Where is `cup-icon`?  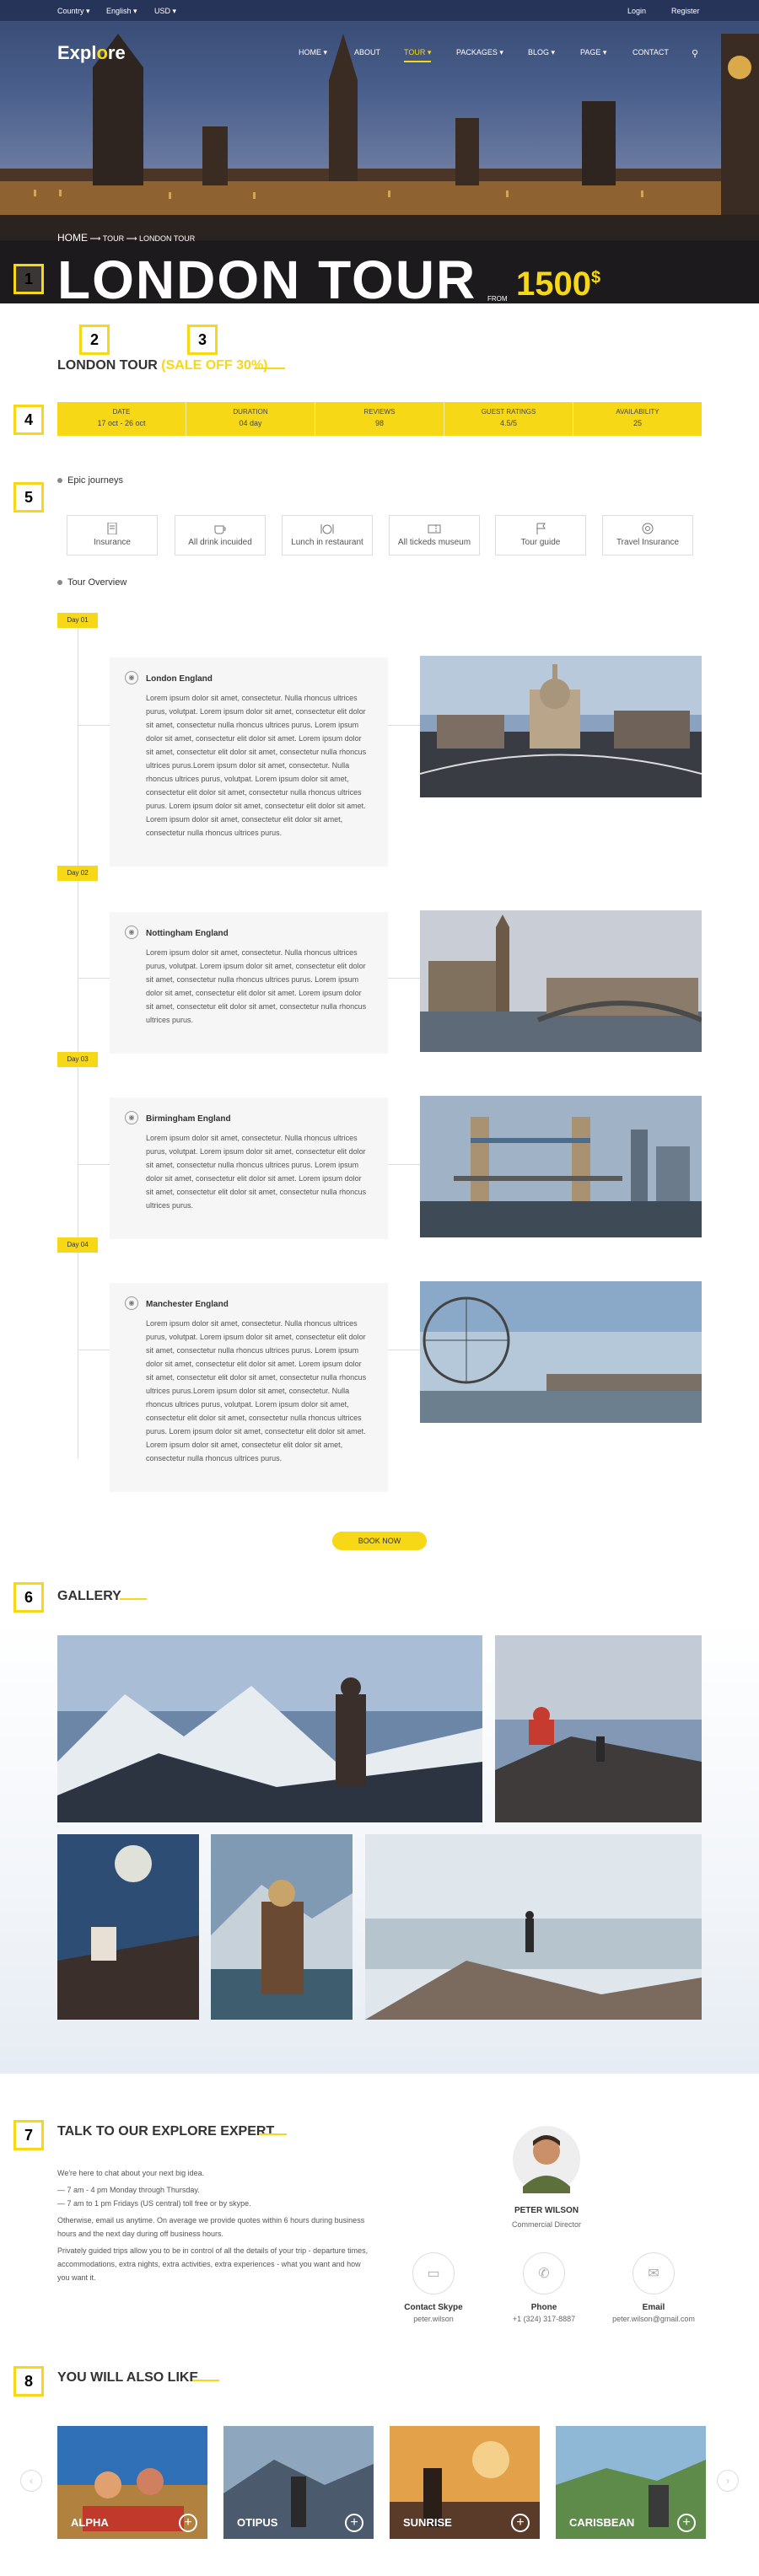 cup-icon is located at coordinates (220, 529).